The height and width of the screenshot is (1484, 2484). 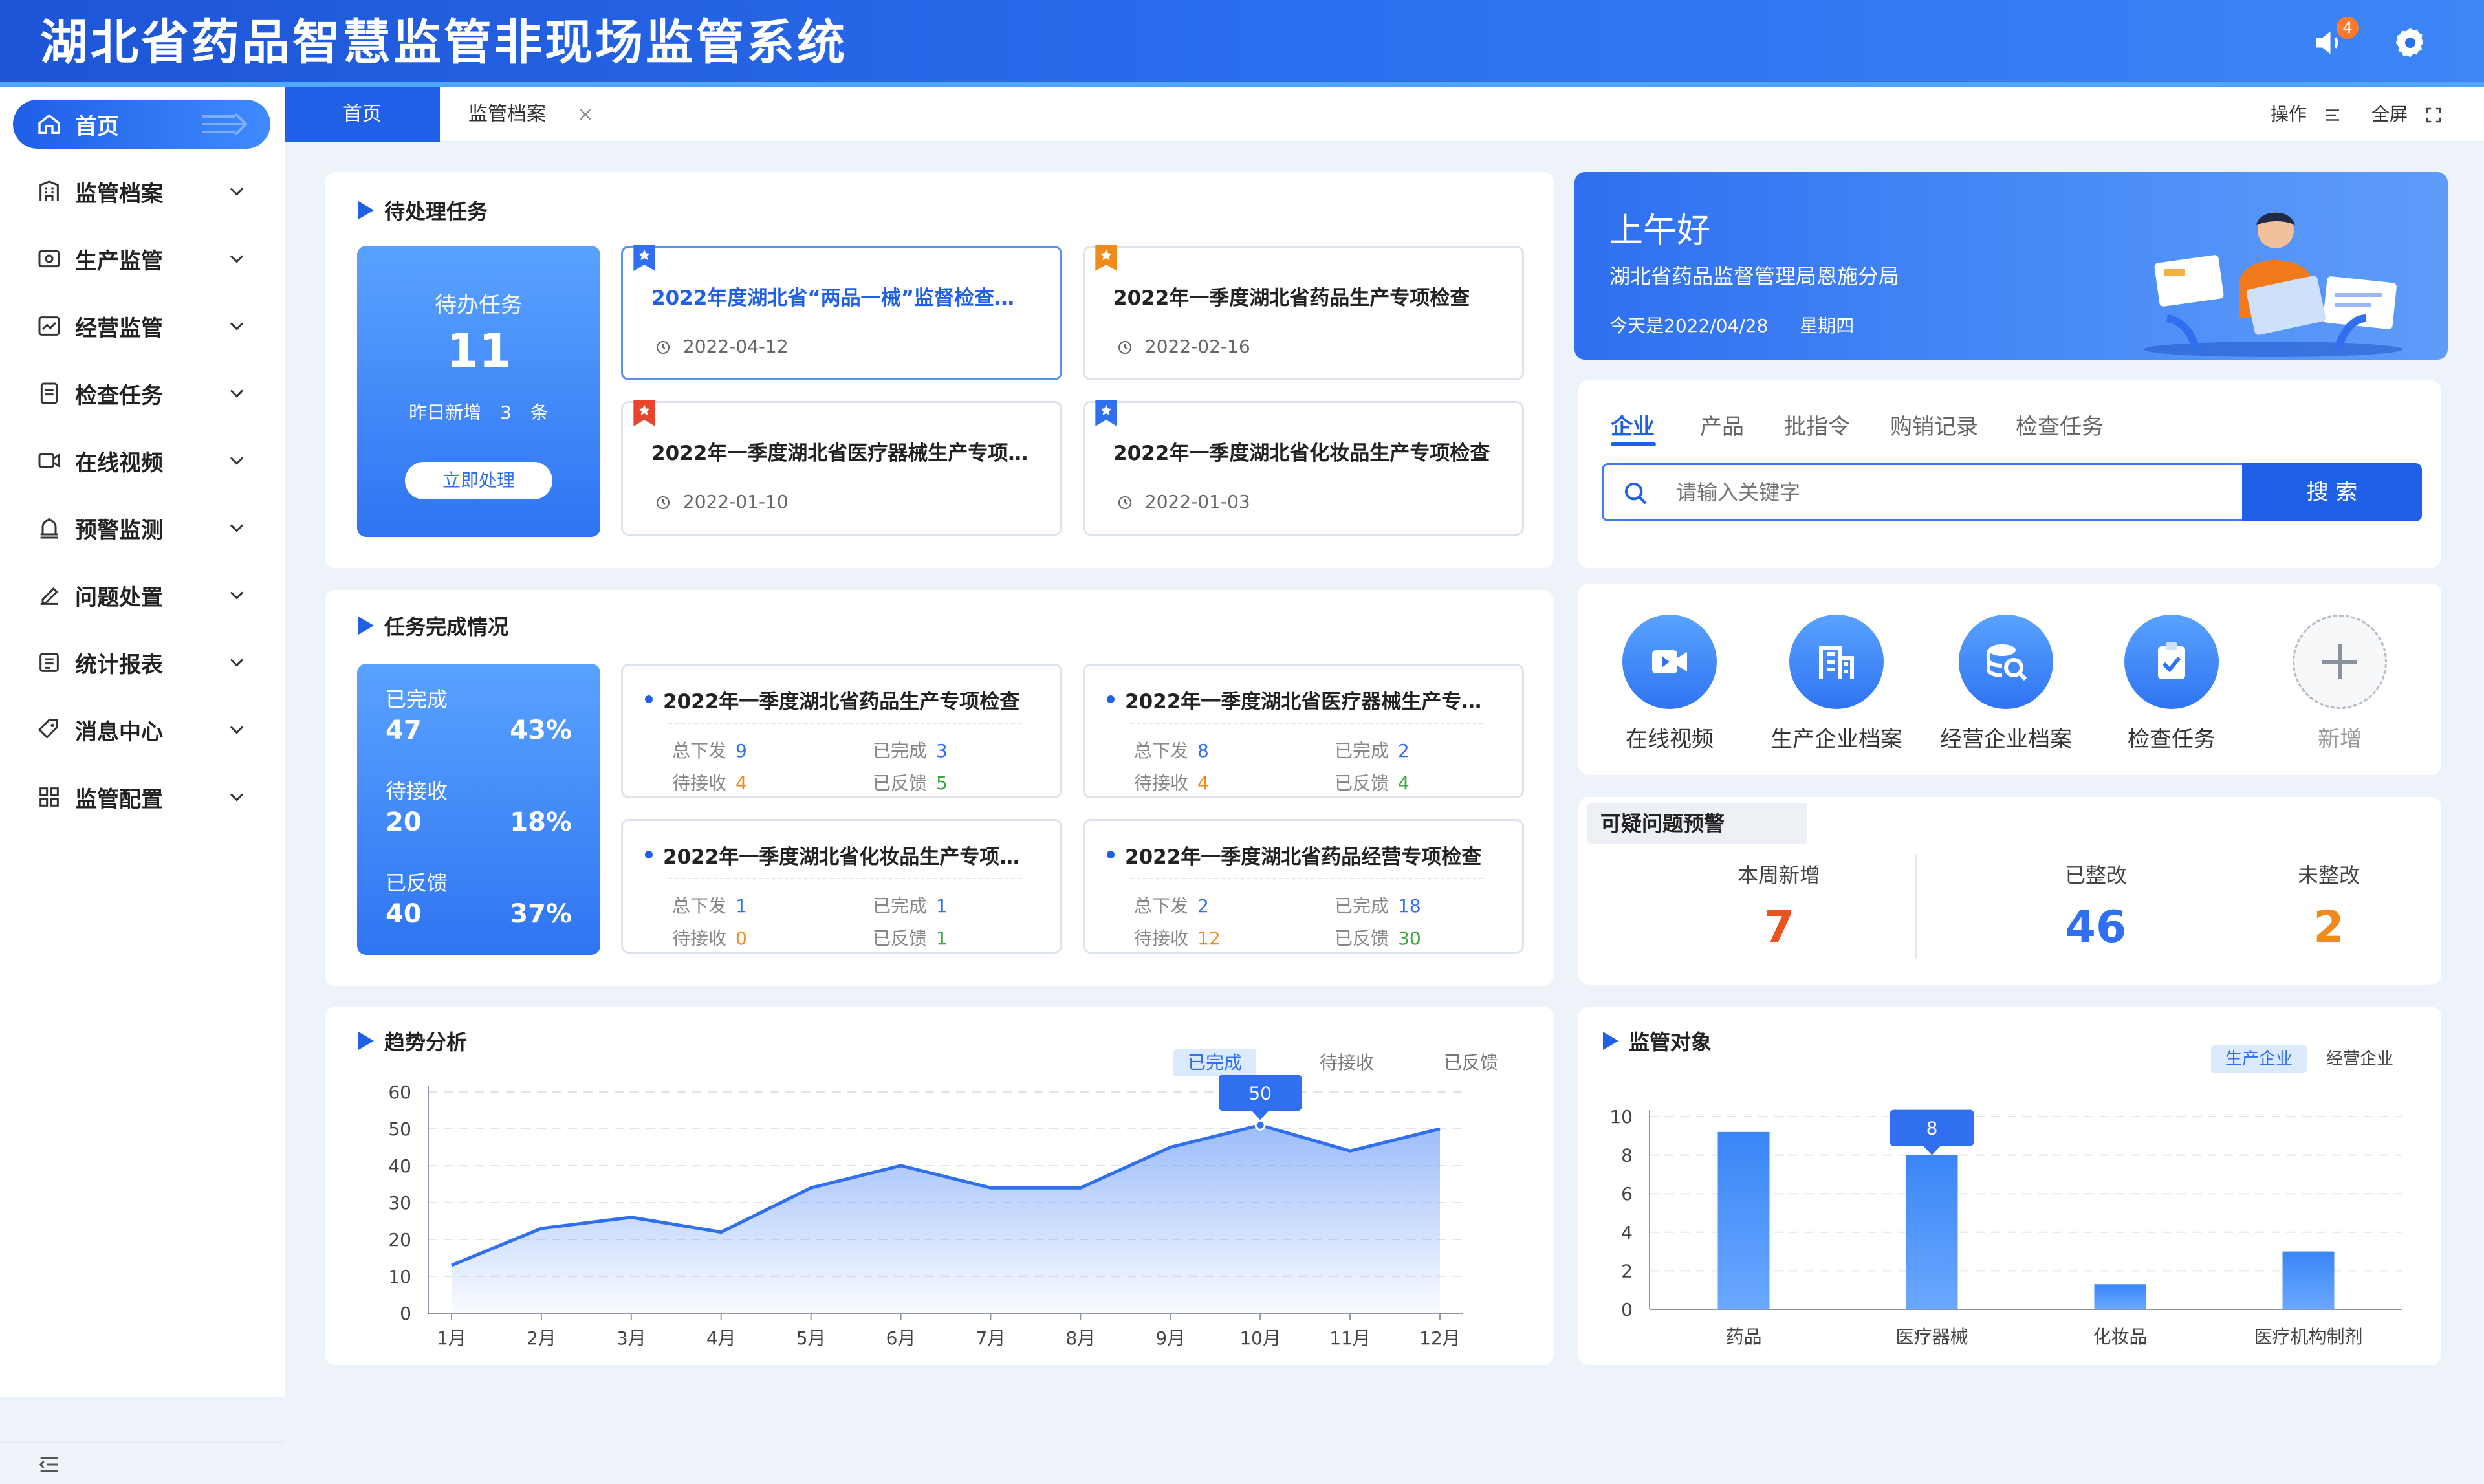 What do you see at coordinates (1177, 937) in the screenshot?
I see `pending-stat: 待接收12` at bounding box center [1177, 937].